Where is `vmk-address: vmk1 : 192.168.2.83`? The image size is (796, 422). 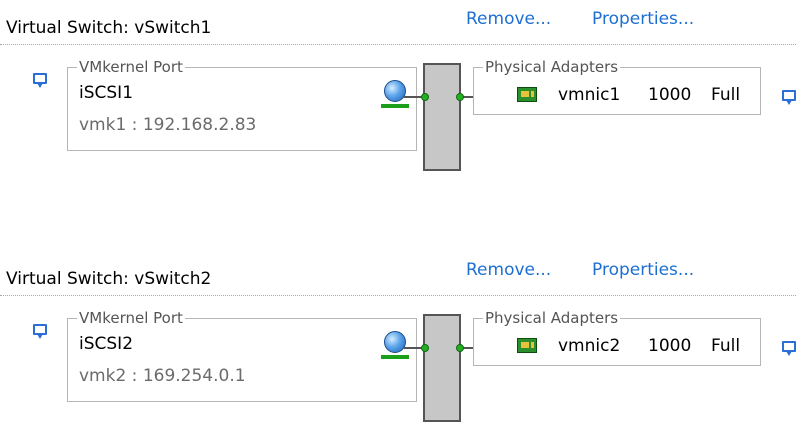 vmk-address: vmk1 : 192.168.2.83 is located at coordinates (168, 125).